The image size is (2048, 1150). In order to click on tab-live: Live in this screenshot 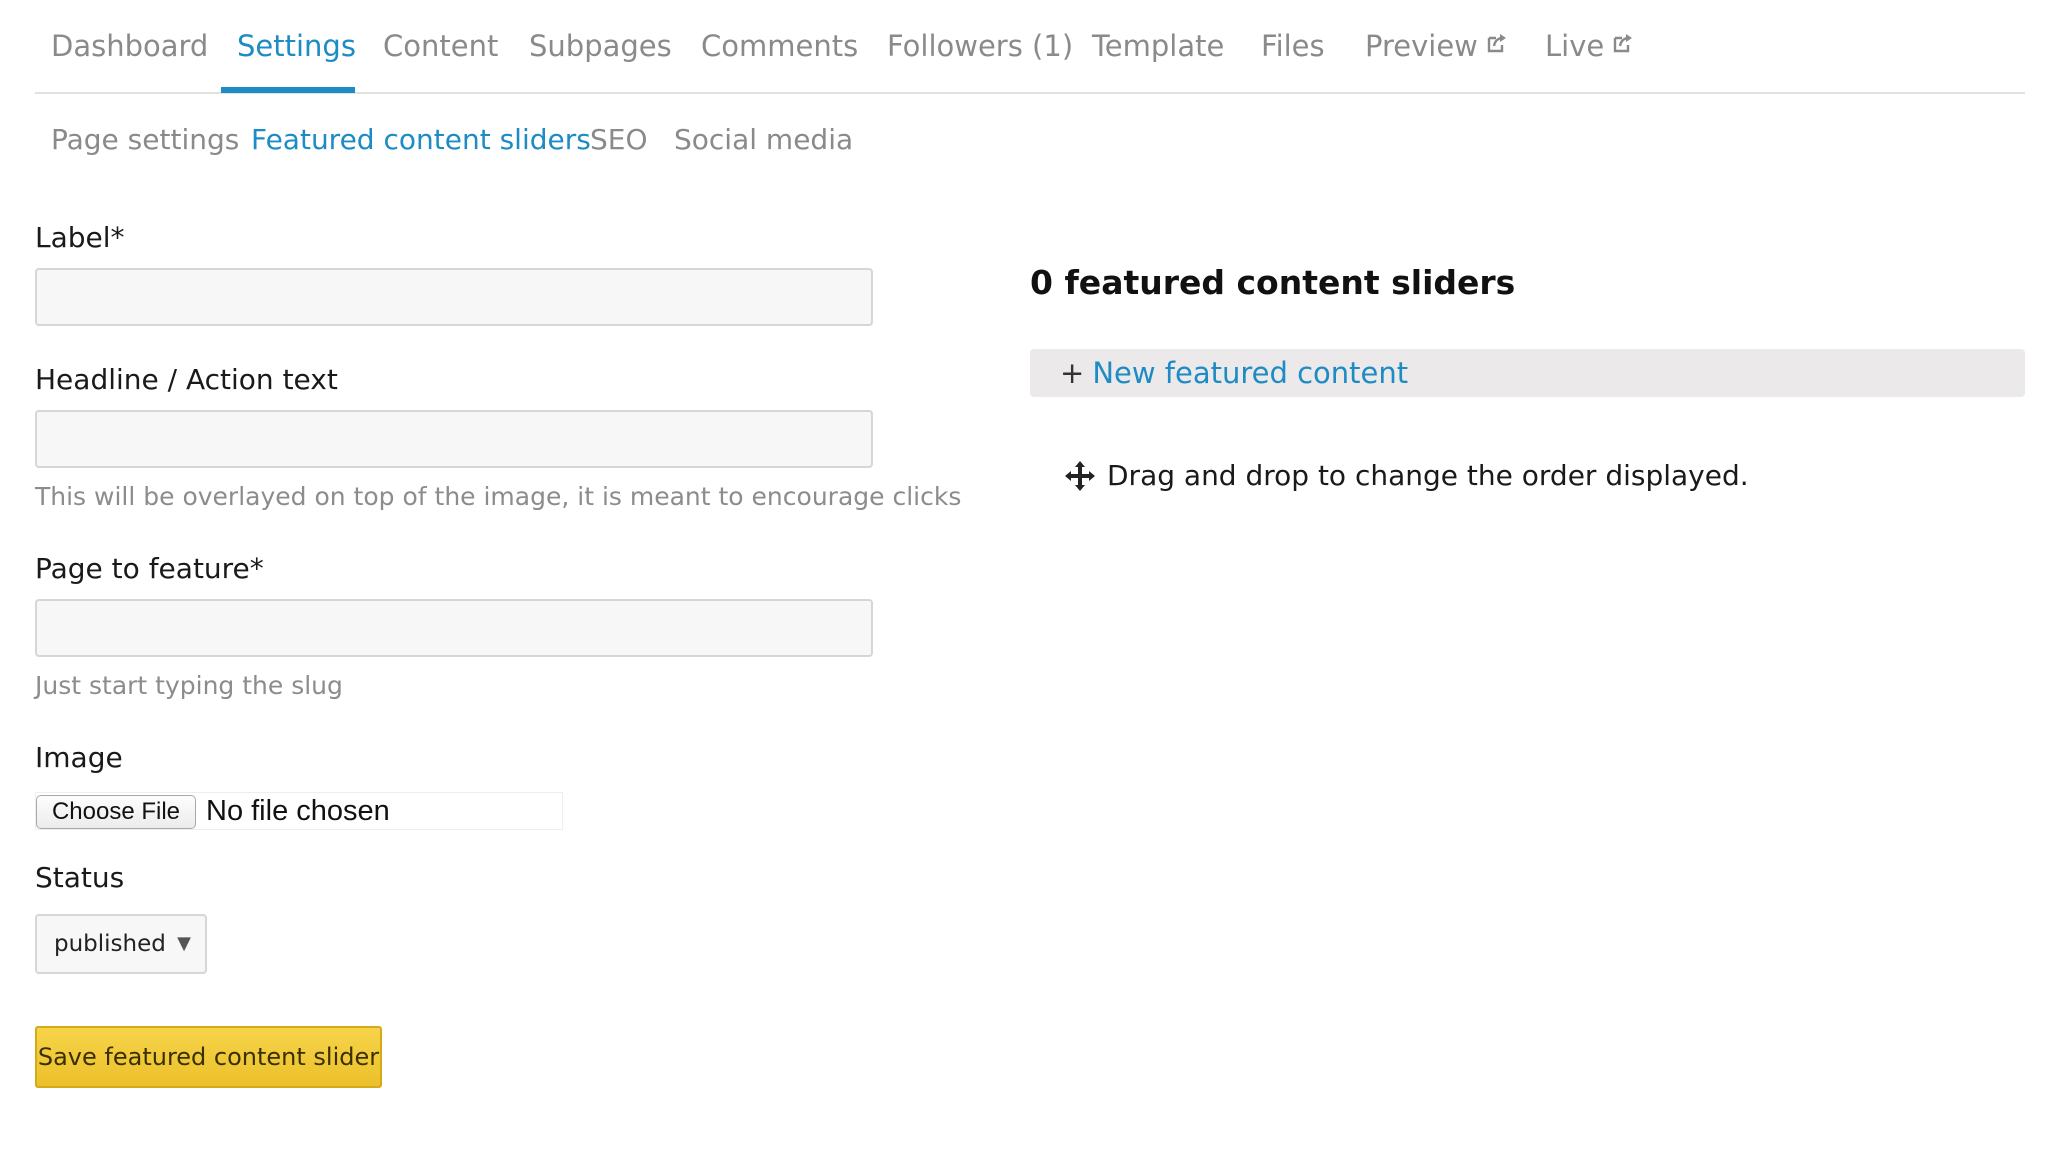, I will do `click(1589, 46)`.